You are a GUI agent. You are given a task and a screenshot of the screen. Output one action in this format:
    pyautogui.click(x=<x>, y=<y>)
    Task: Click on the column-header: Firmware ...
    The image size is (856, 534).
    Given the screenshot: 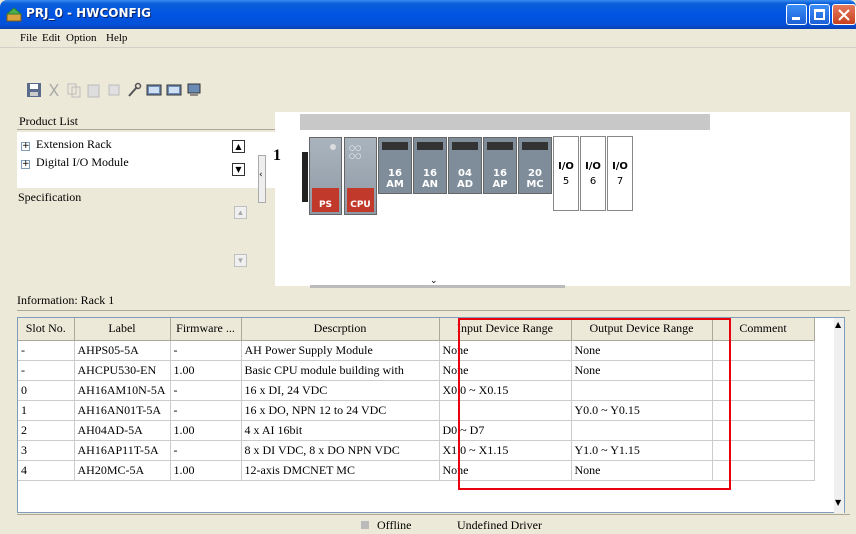 What is the action you would take?
    pyautogui.click(x=206, y=329)
    